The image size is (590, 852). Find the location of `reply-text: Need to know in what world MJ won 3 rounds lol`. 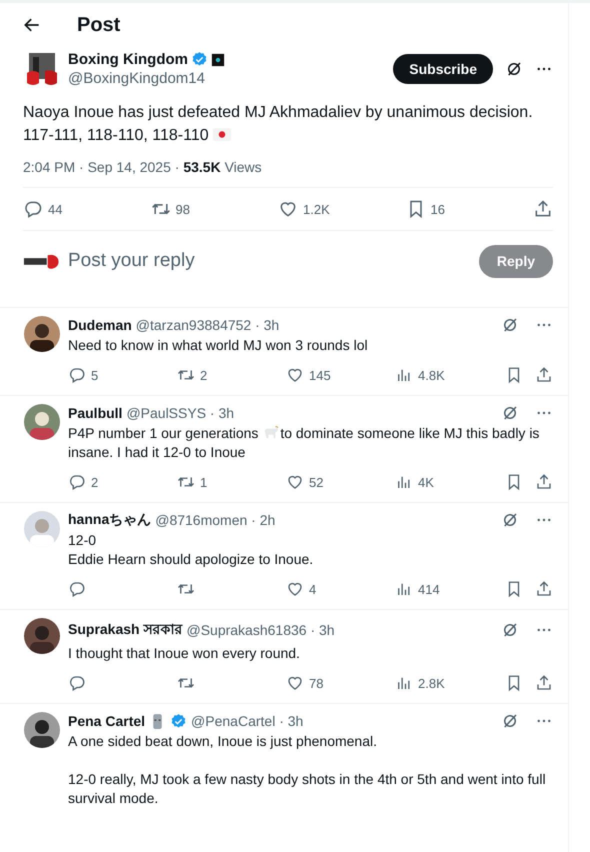

reply-text: Need to know in what world MJ won 3 rounds lol is located at coordinates (218, 345).